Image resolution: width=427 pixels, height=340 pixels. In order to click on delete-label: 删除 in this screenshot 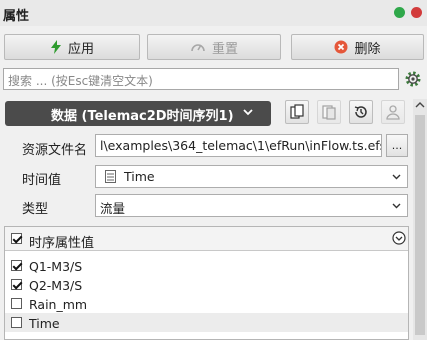, I will do `click(367, 49)`.